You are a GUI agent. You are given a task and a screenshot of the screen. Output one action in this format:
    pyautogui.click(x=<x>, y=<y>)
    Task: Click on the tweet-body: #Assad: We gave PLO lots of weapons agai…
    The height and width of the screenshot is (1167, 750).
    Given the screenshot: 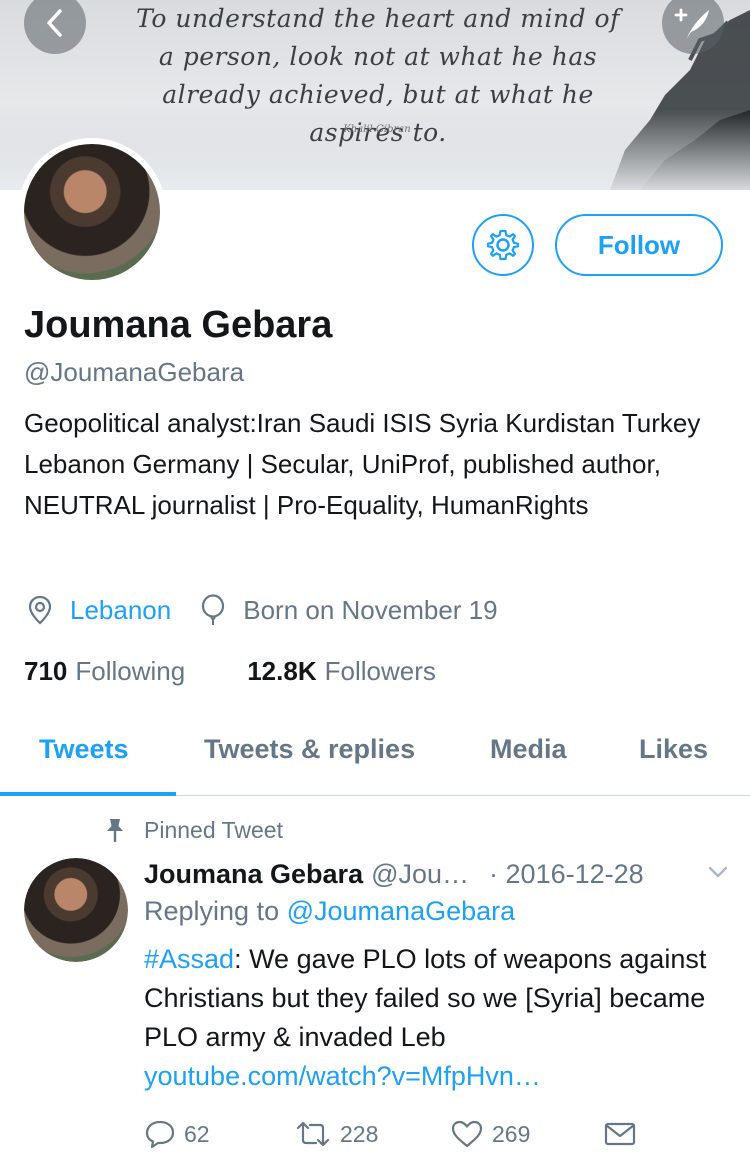 What is the action you would take?
    pyautogui.click(x=439, y=1018)
    